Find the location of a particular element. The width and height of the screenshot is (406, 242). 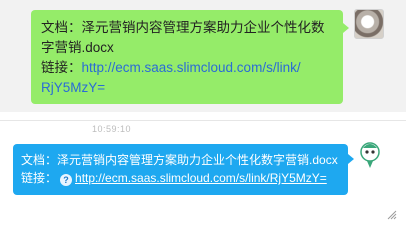

message-timestamp: 10:59:10 is located at coordinates (112, 129).